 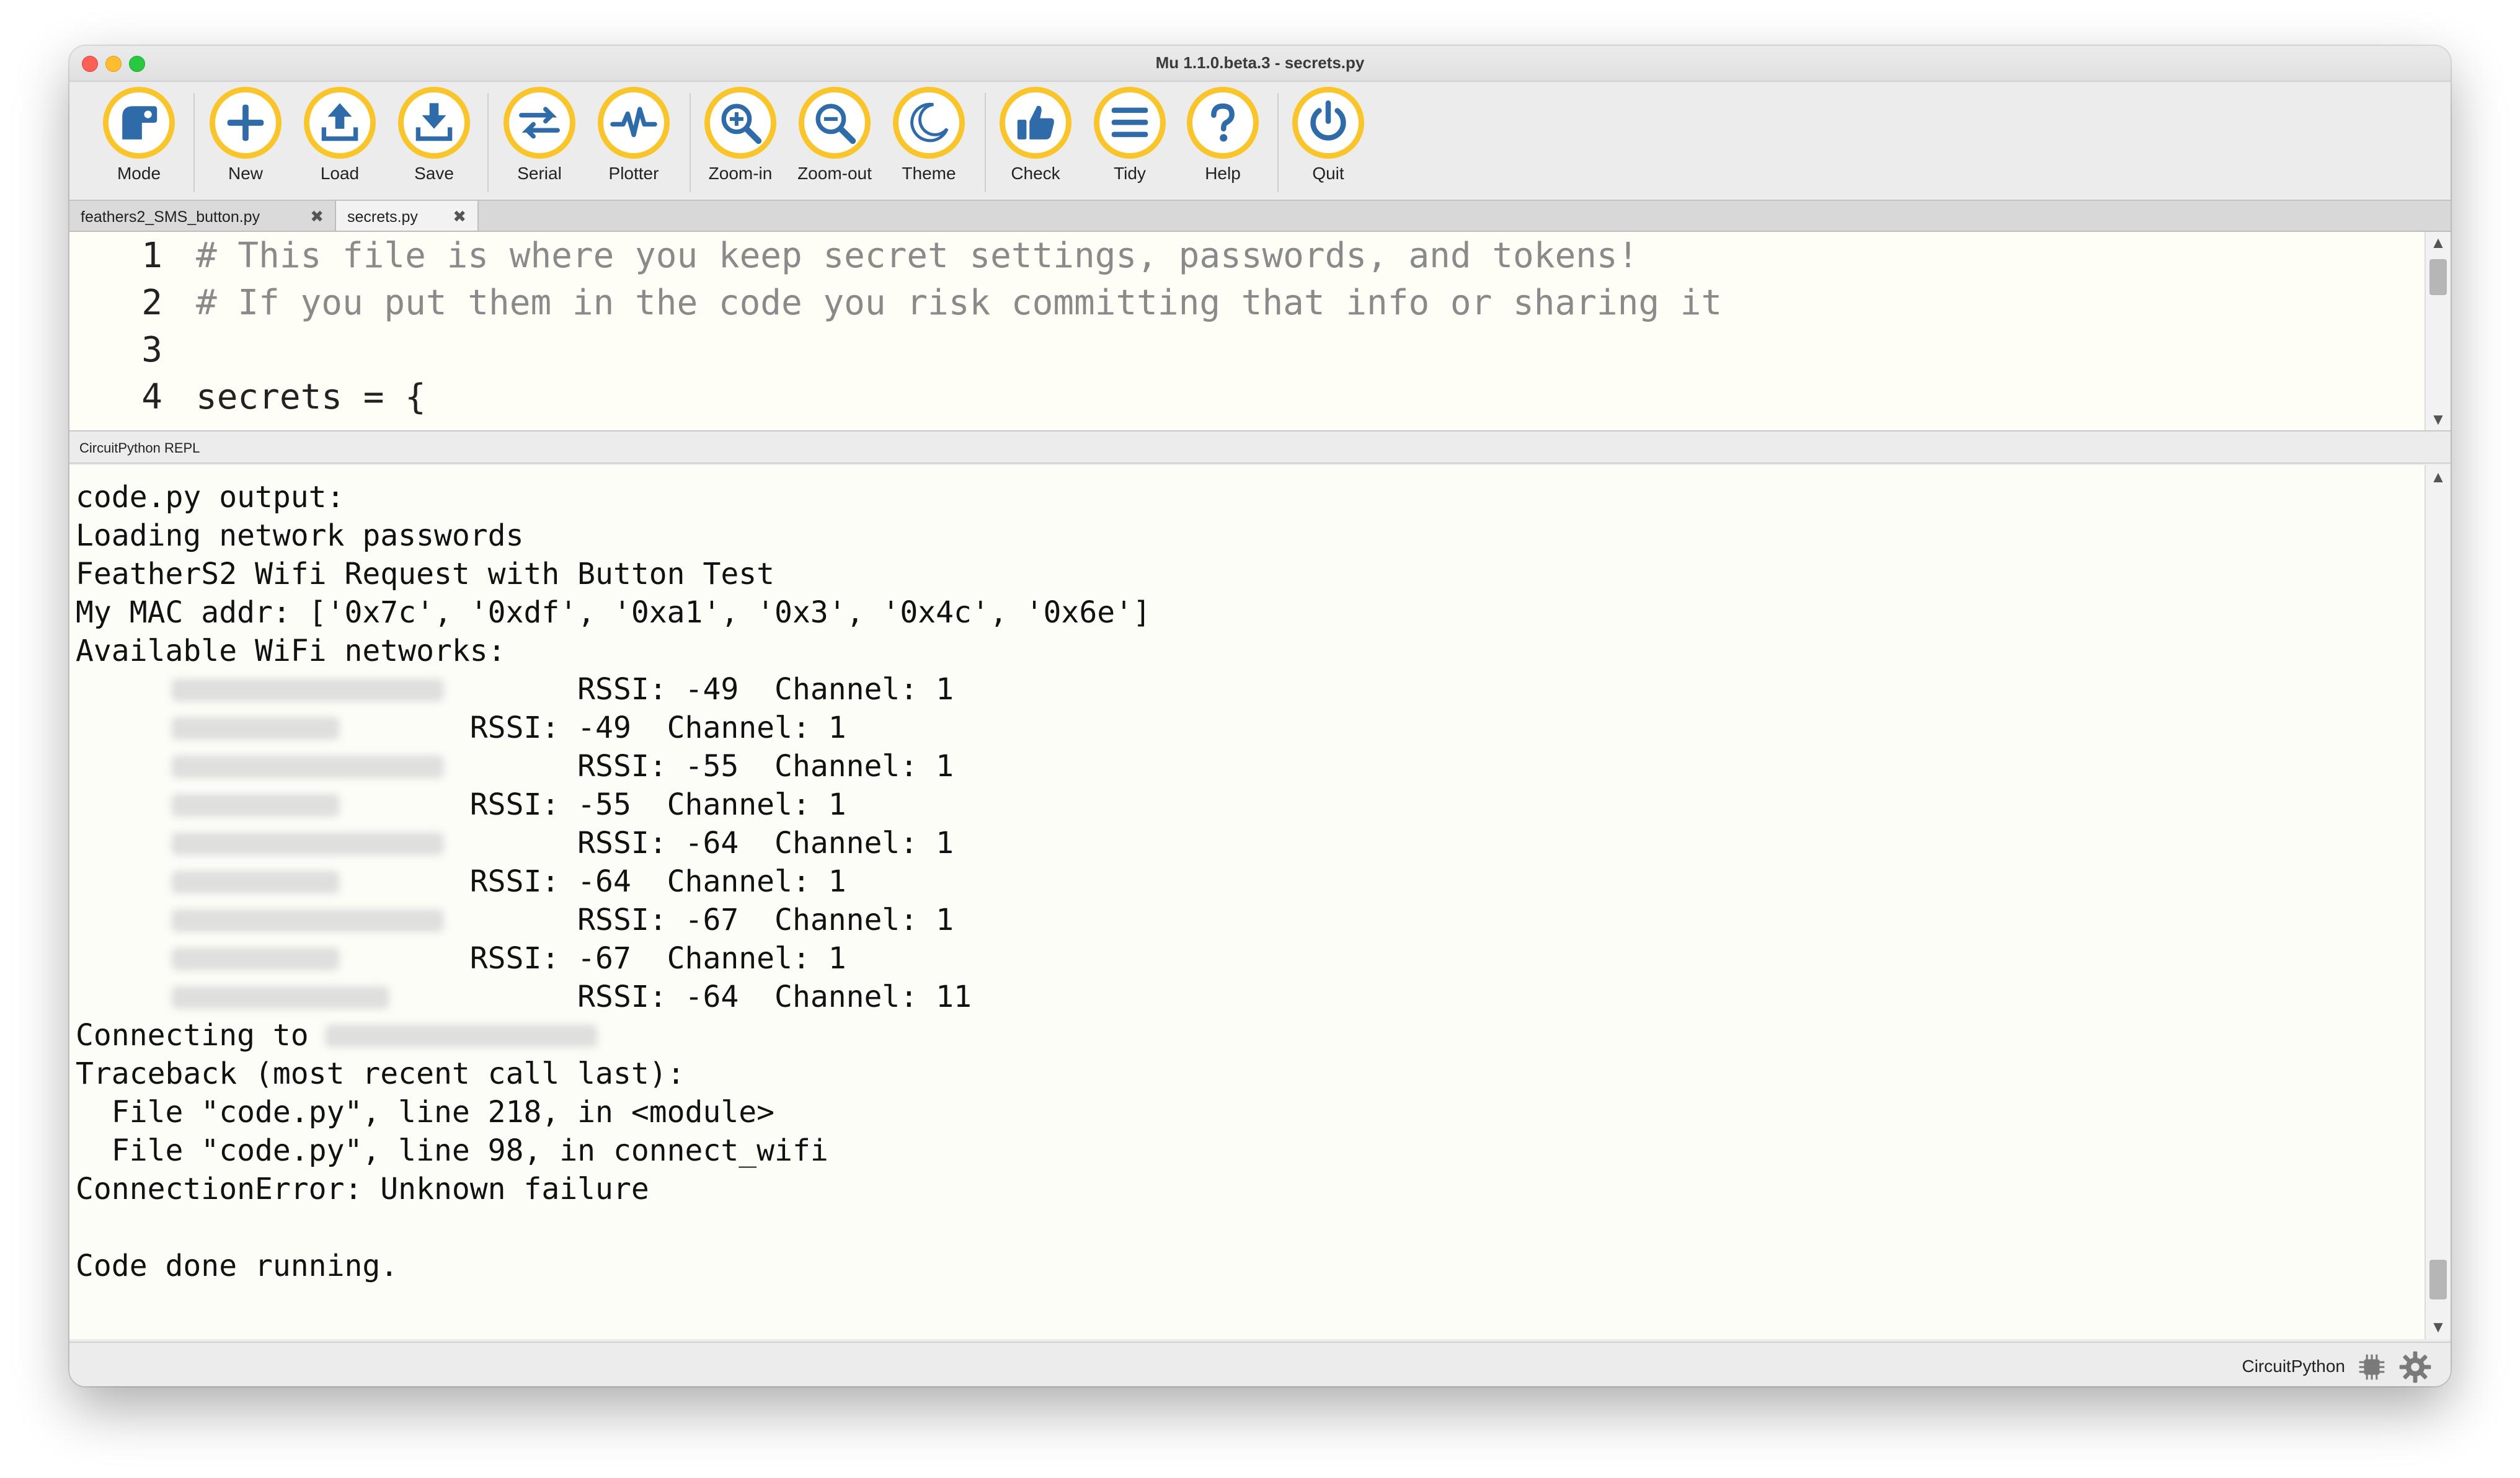 I want to click on repl-line: ConnectionError: Unknown failure, so click(x=362, y=1189).